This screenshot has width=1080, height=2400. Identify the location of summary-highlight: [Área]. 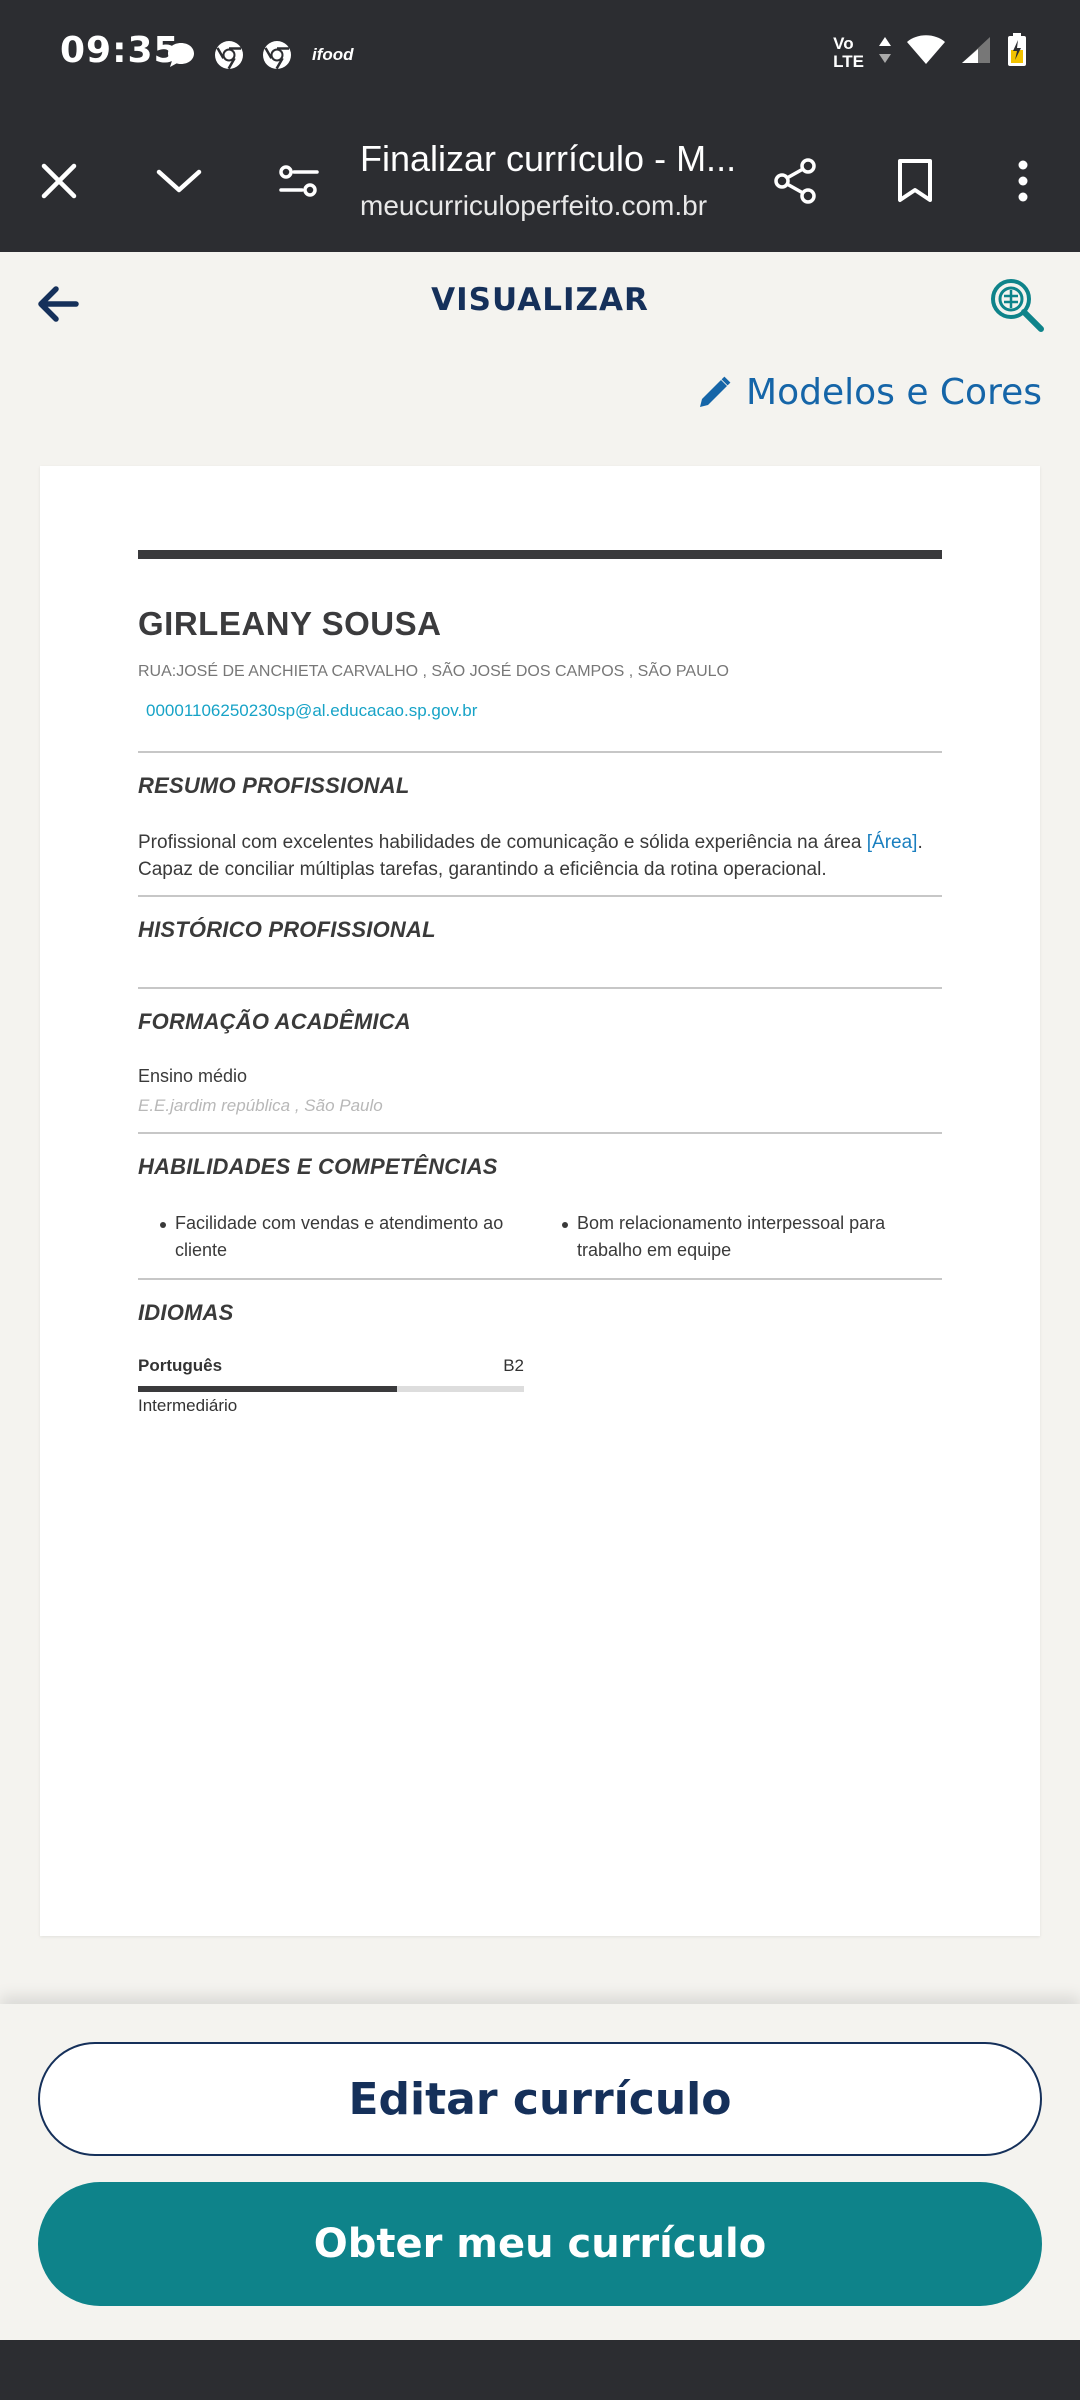
(892, 842).